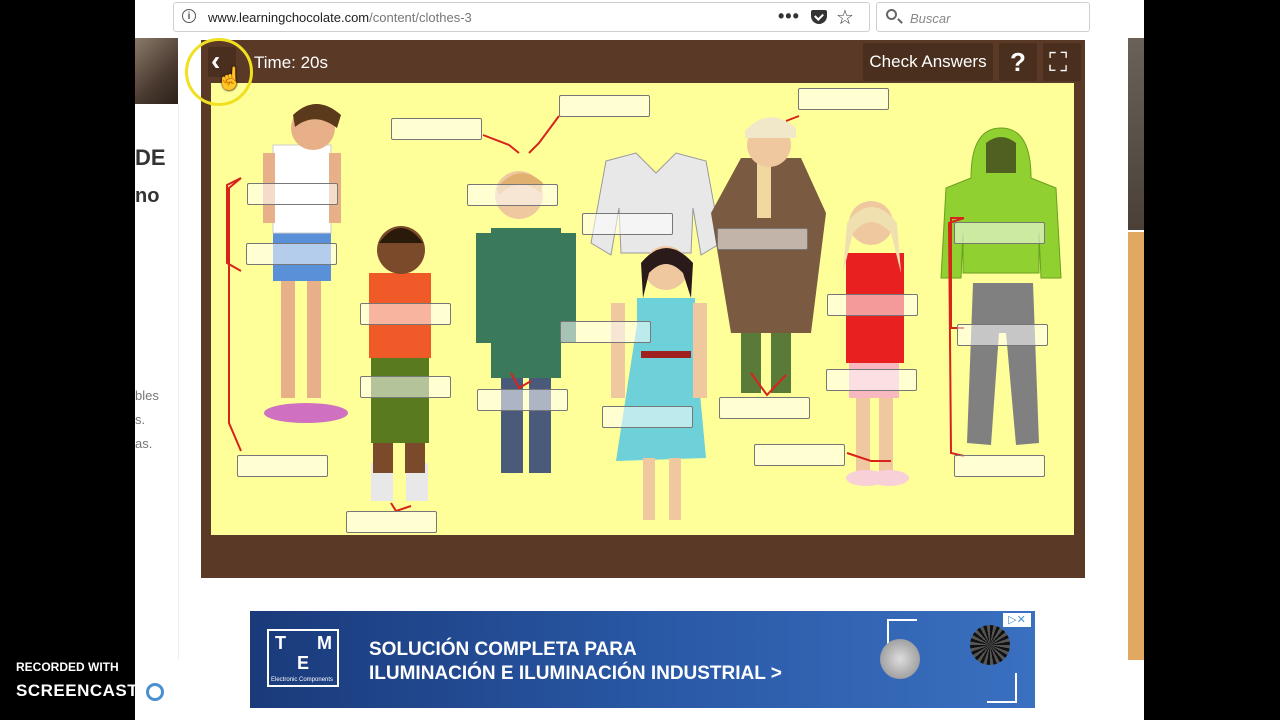  Describe the element at coordinates (400, 363) in the screenshot. I see `figure-boy-orange-shirt` at that location.